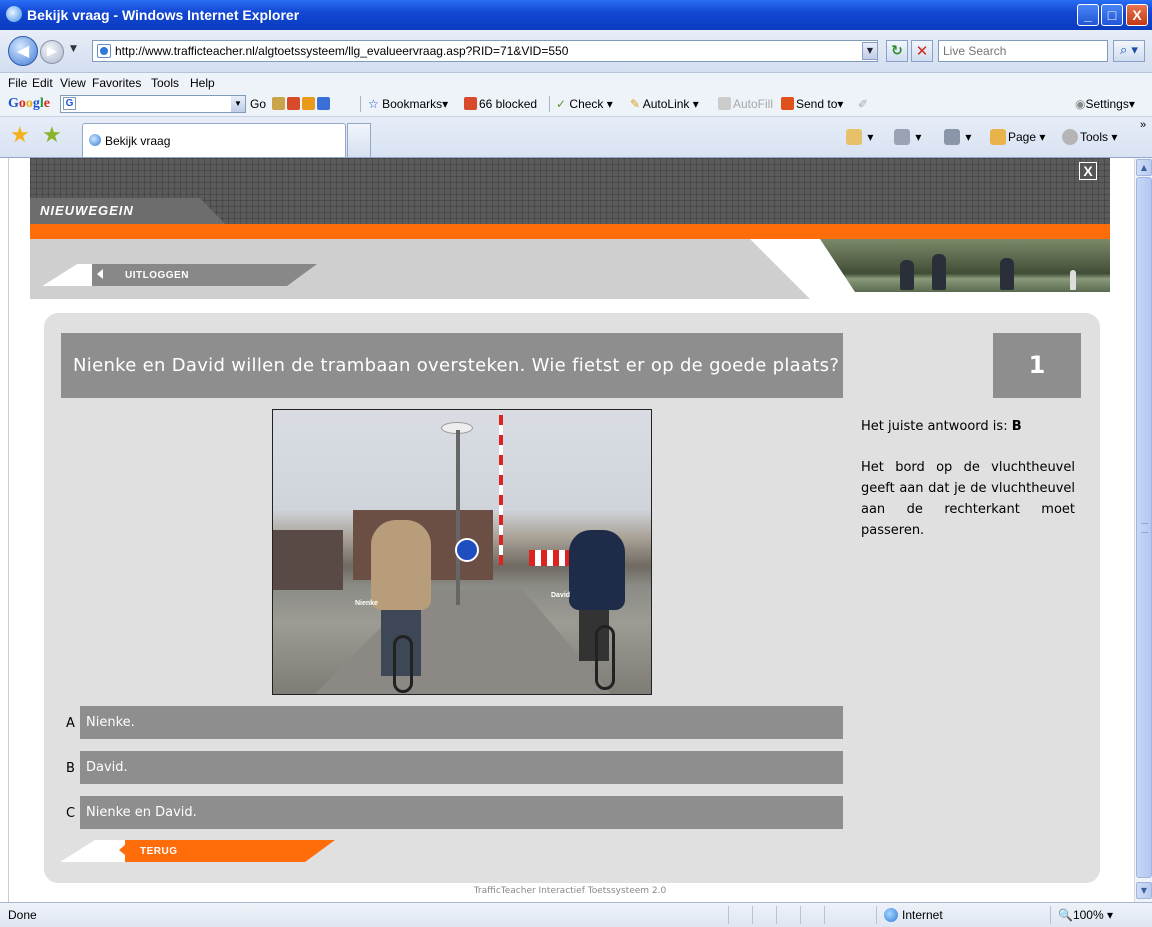  I want to click on option-b: David., so click(461, 767).